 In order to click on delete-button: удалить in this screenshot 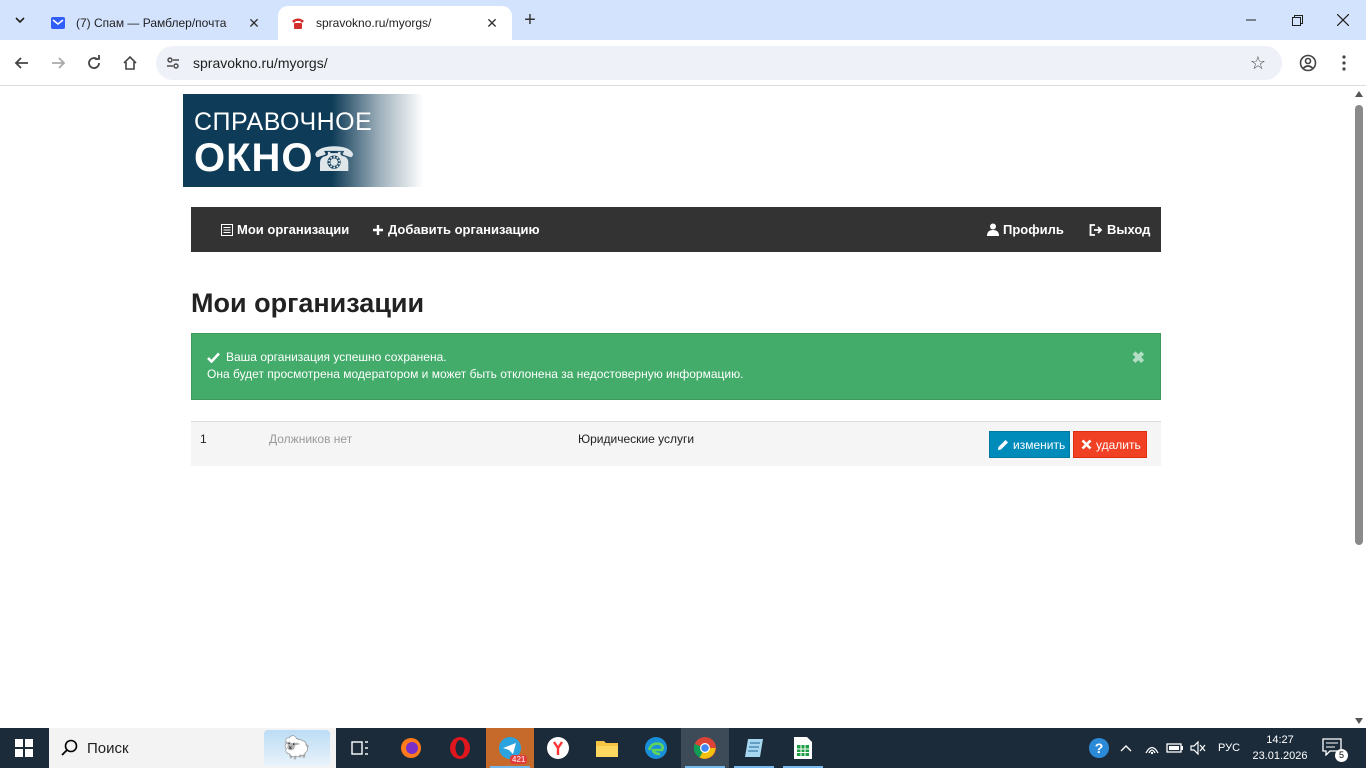, I will do `click(1110, 444)`.